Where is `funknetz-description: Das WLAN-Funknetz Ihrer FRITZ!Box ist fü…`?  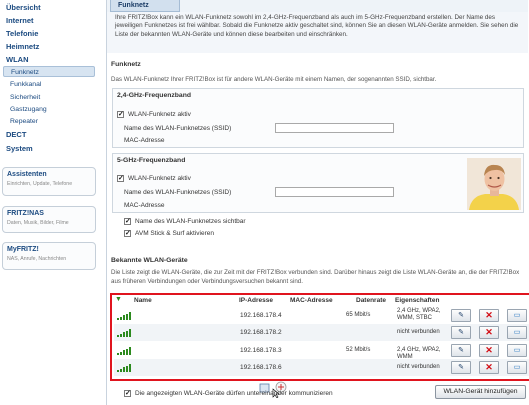
funknetz-description: Das WLAN-Funknetz Ihrer FRITZ!Box ist fü… is located at coordinates (274, 79).